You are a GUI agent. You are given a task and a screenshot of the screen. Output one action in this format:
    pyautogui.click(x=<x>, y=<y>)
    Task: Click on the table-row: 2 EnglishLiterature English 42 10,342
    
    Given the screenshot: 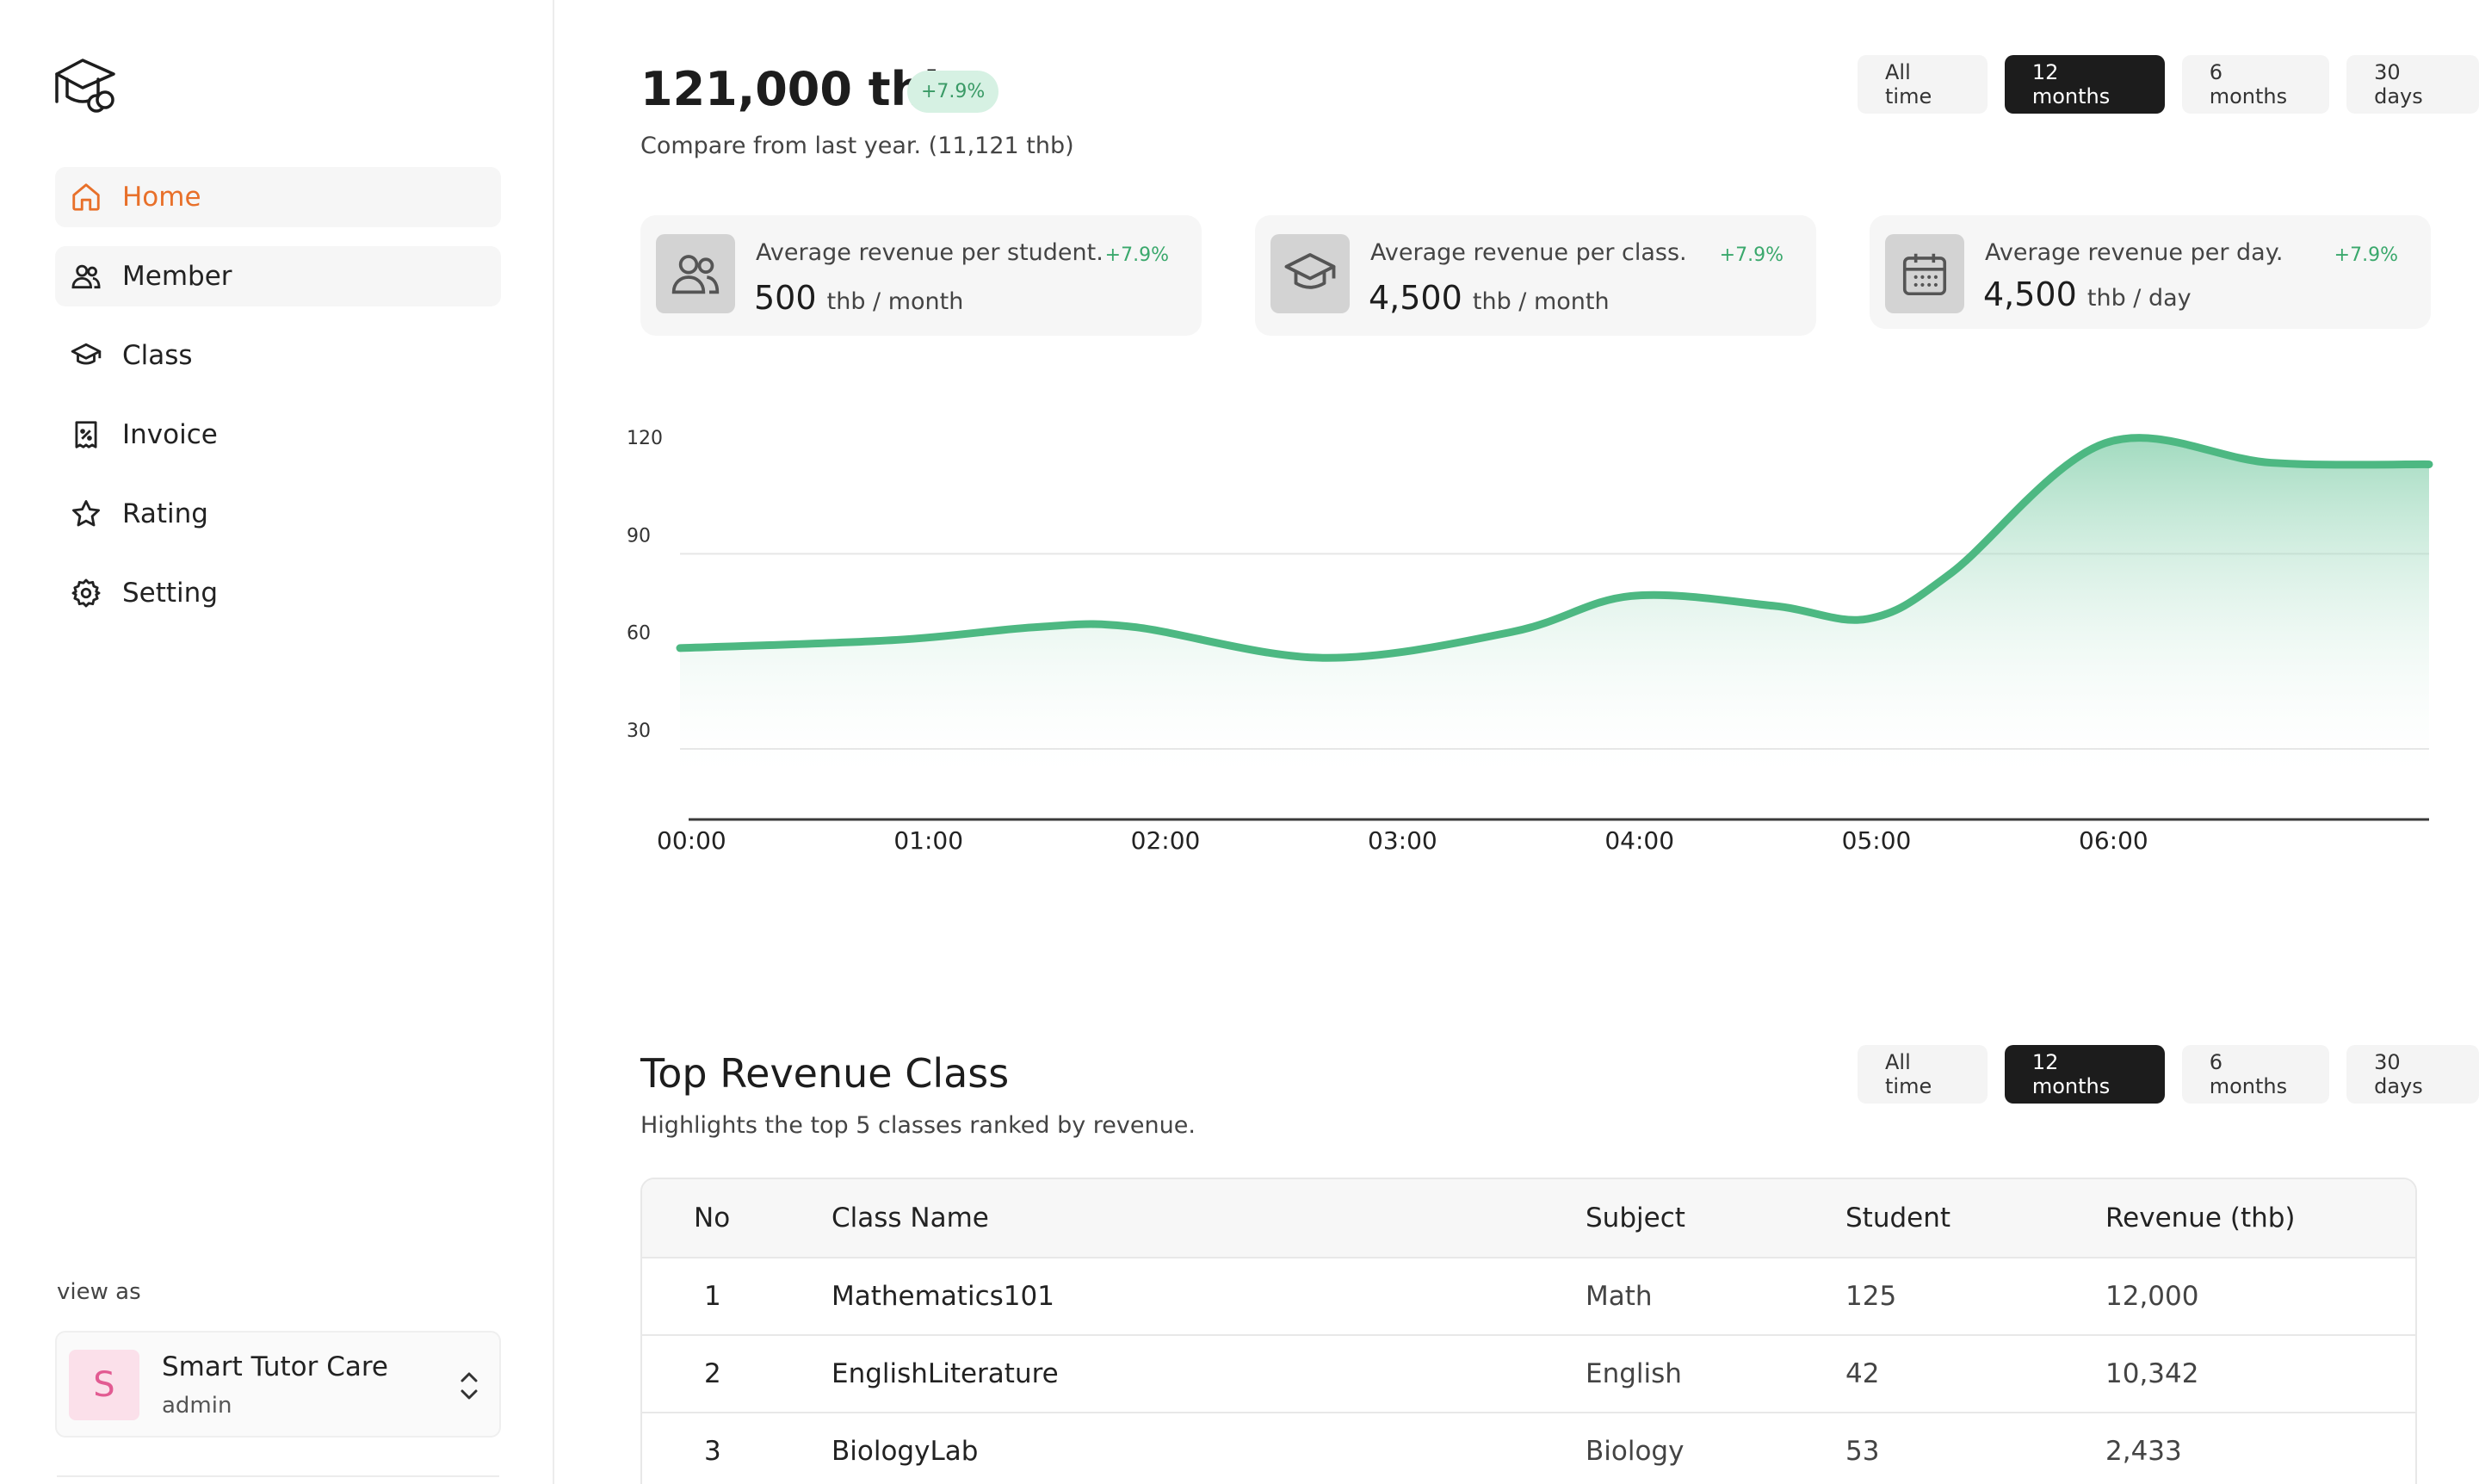 What is the action you would take?
    pyautogui.click(x=1528, y=1373)
    